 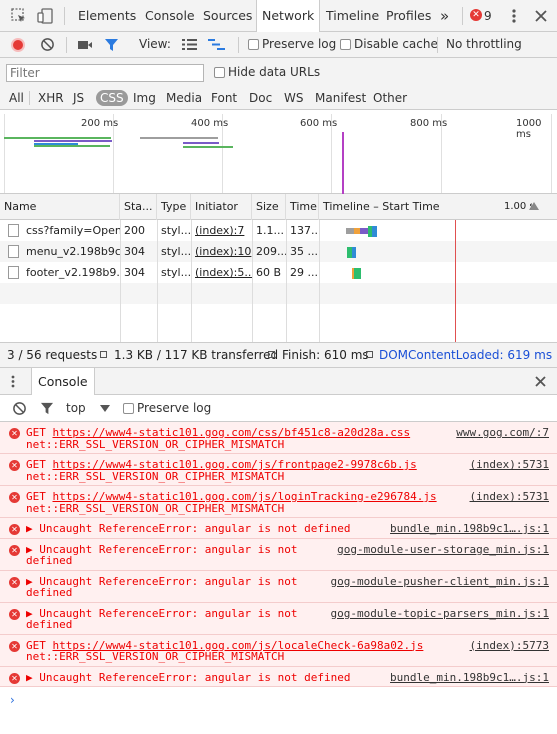 What do you see at coordinates (345, 44) in the screenshot?
I see `disable-cache-checkbox` at bounding box center [345, 44].